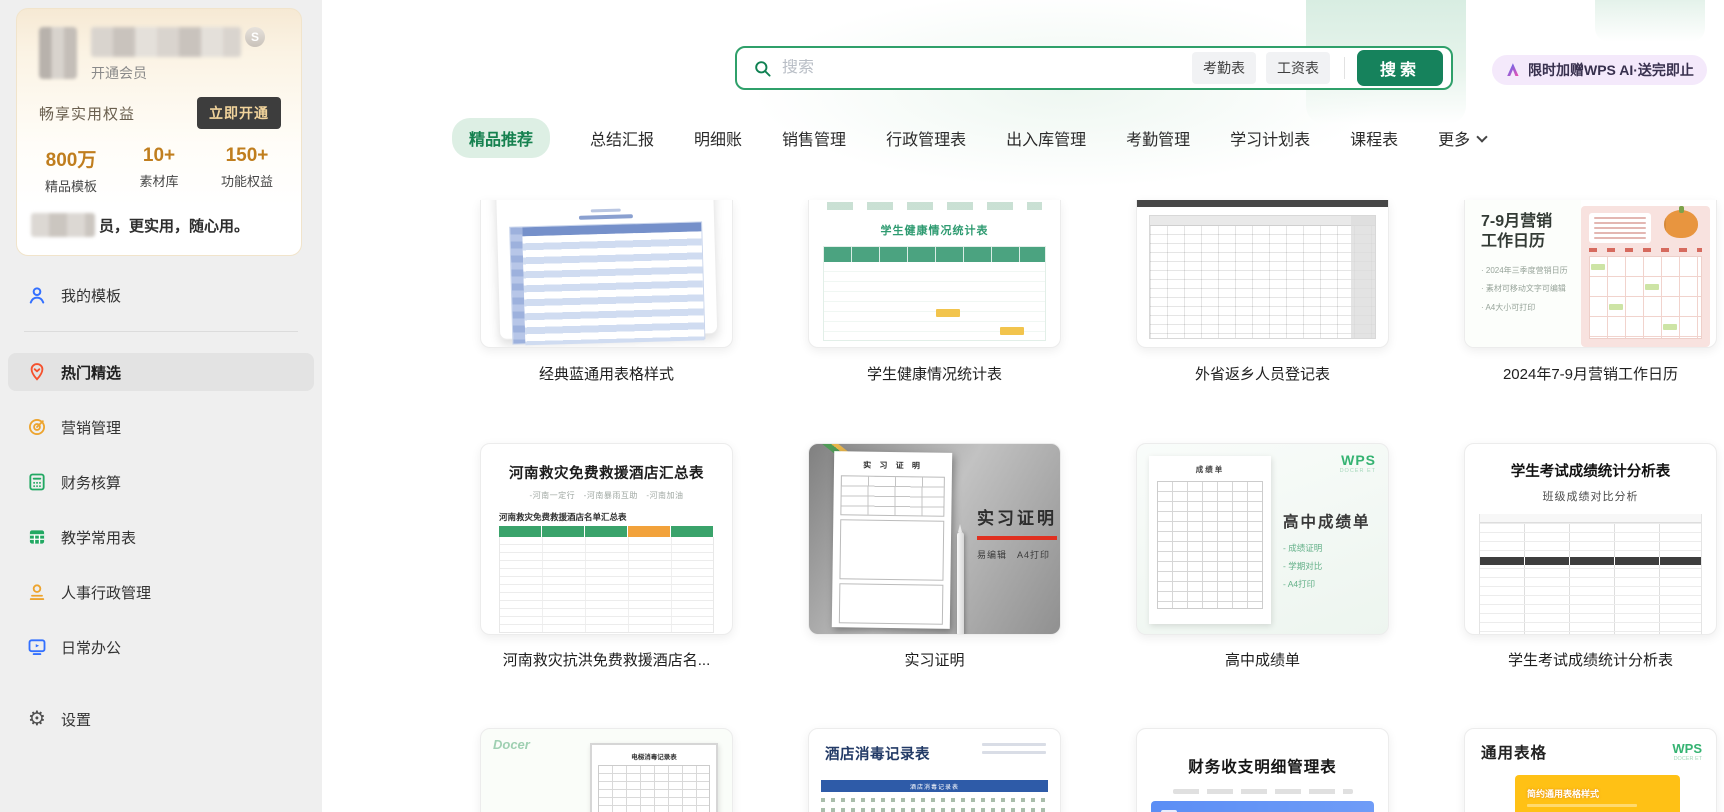 The image size is (1724, 812). I want to click on benefit-text: 畅享实用权益, so click(87, 114).